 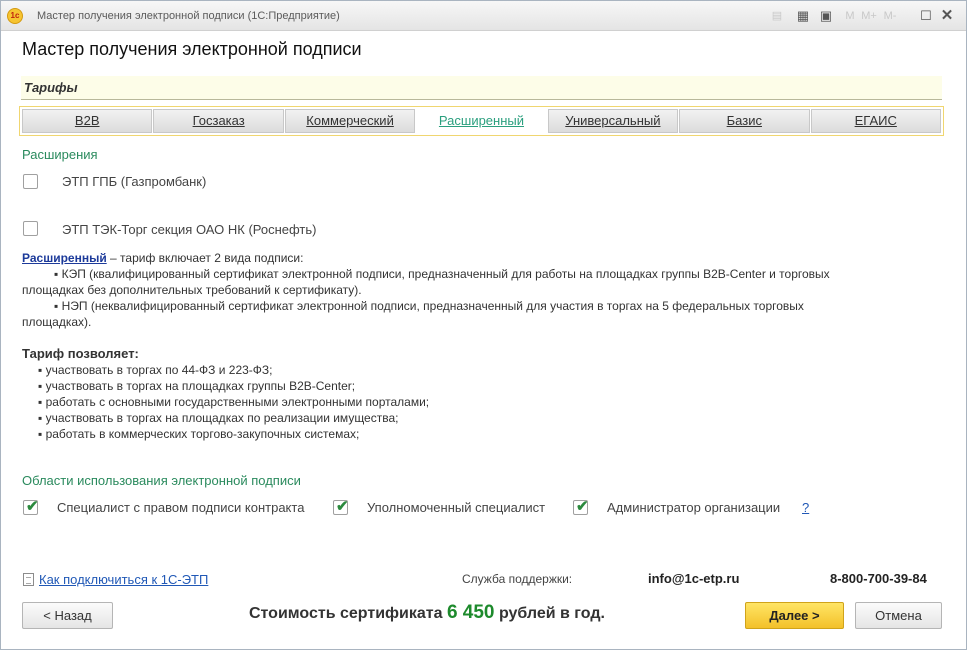 I want to click on document-icon, so click(x=28, y=579).